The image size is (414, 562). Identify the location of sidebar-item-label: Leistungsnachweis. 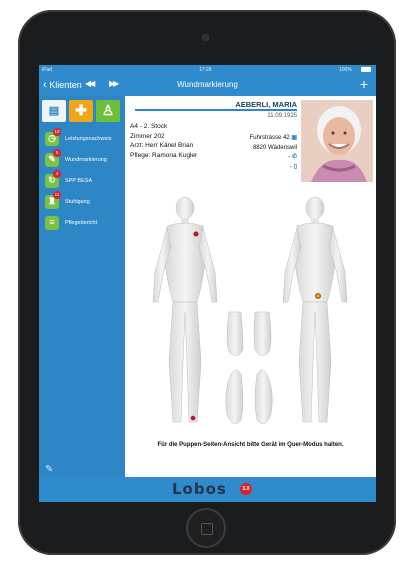
(88, 139).